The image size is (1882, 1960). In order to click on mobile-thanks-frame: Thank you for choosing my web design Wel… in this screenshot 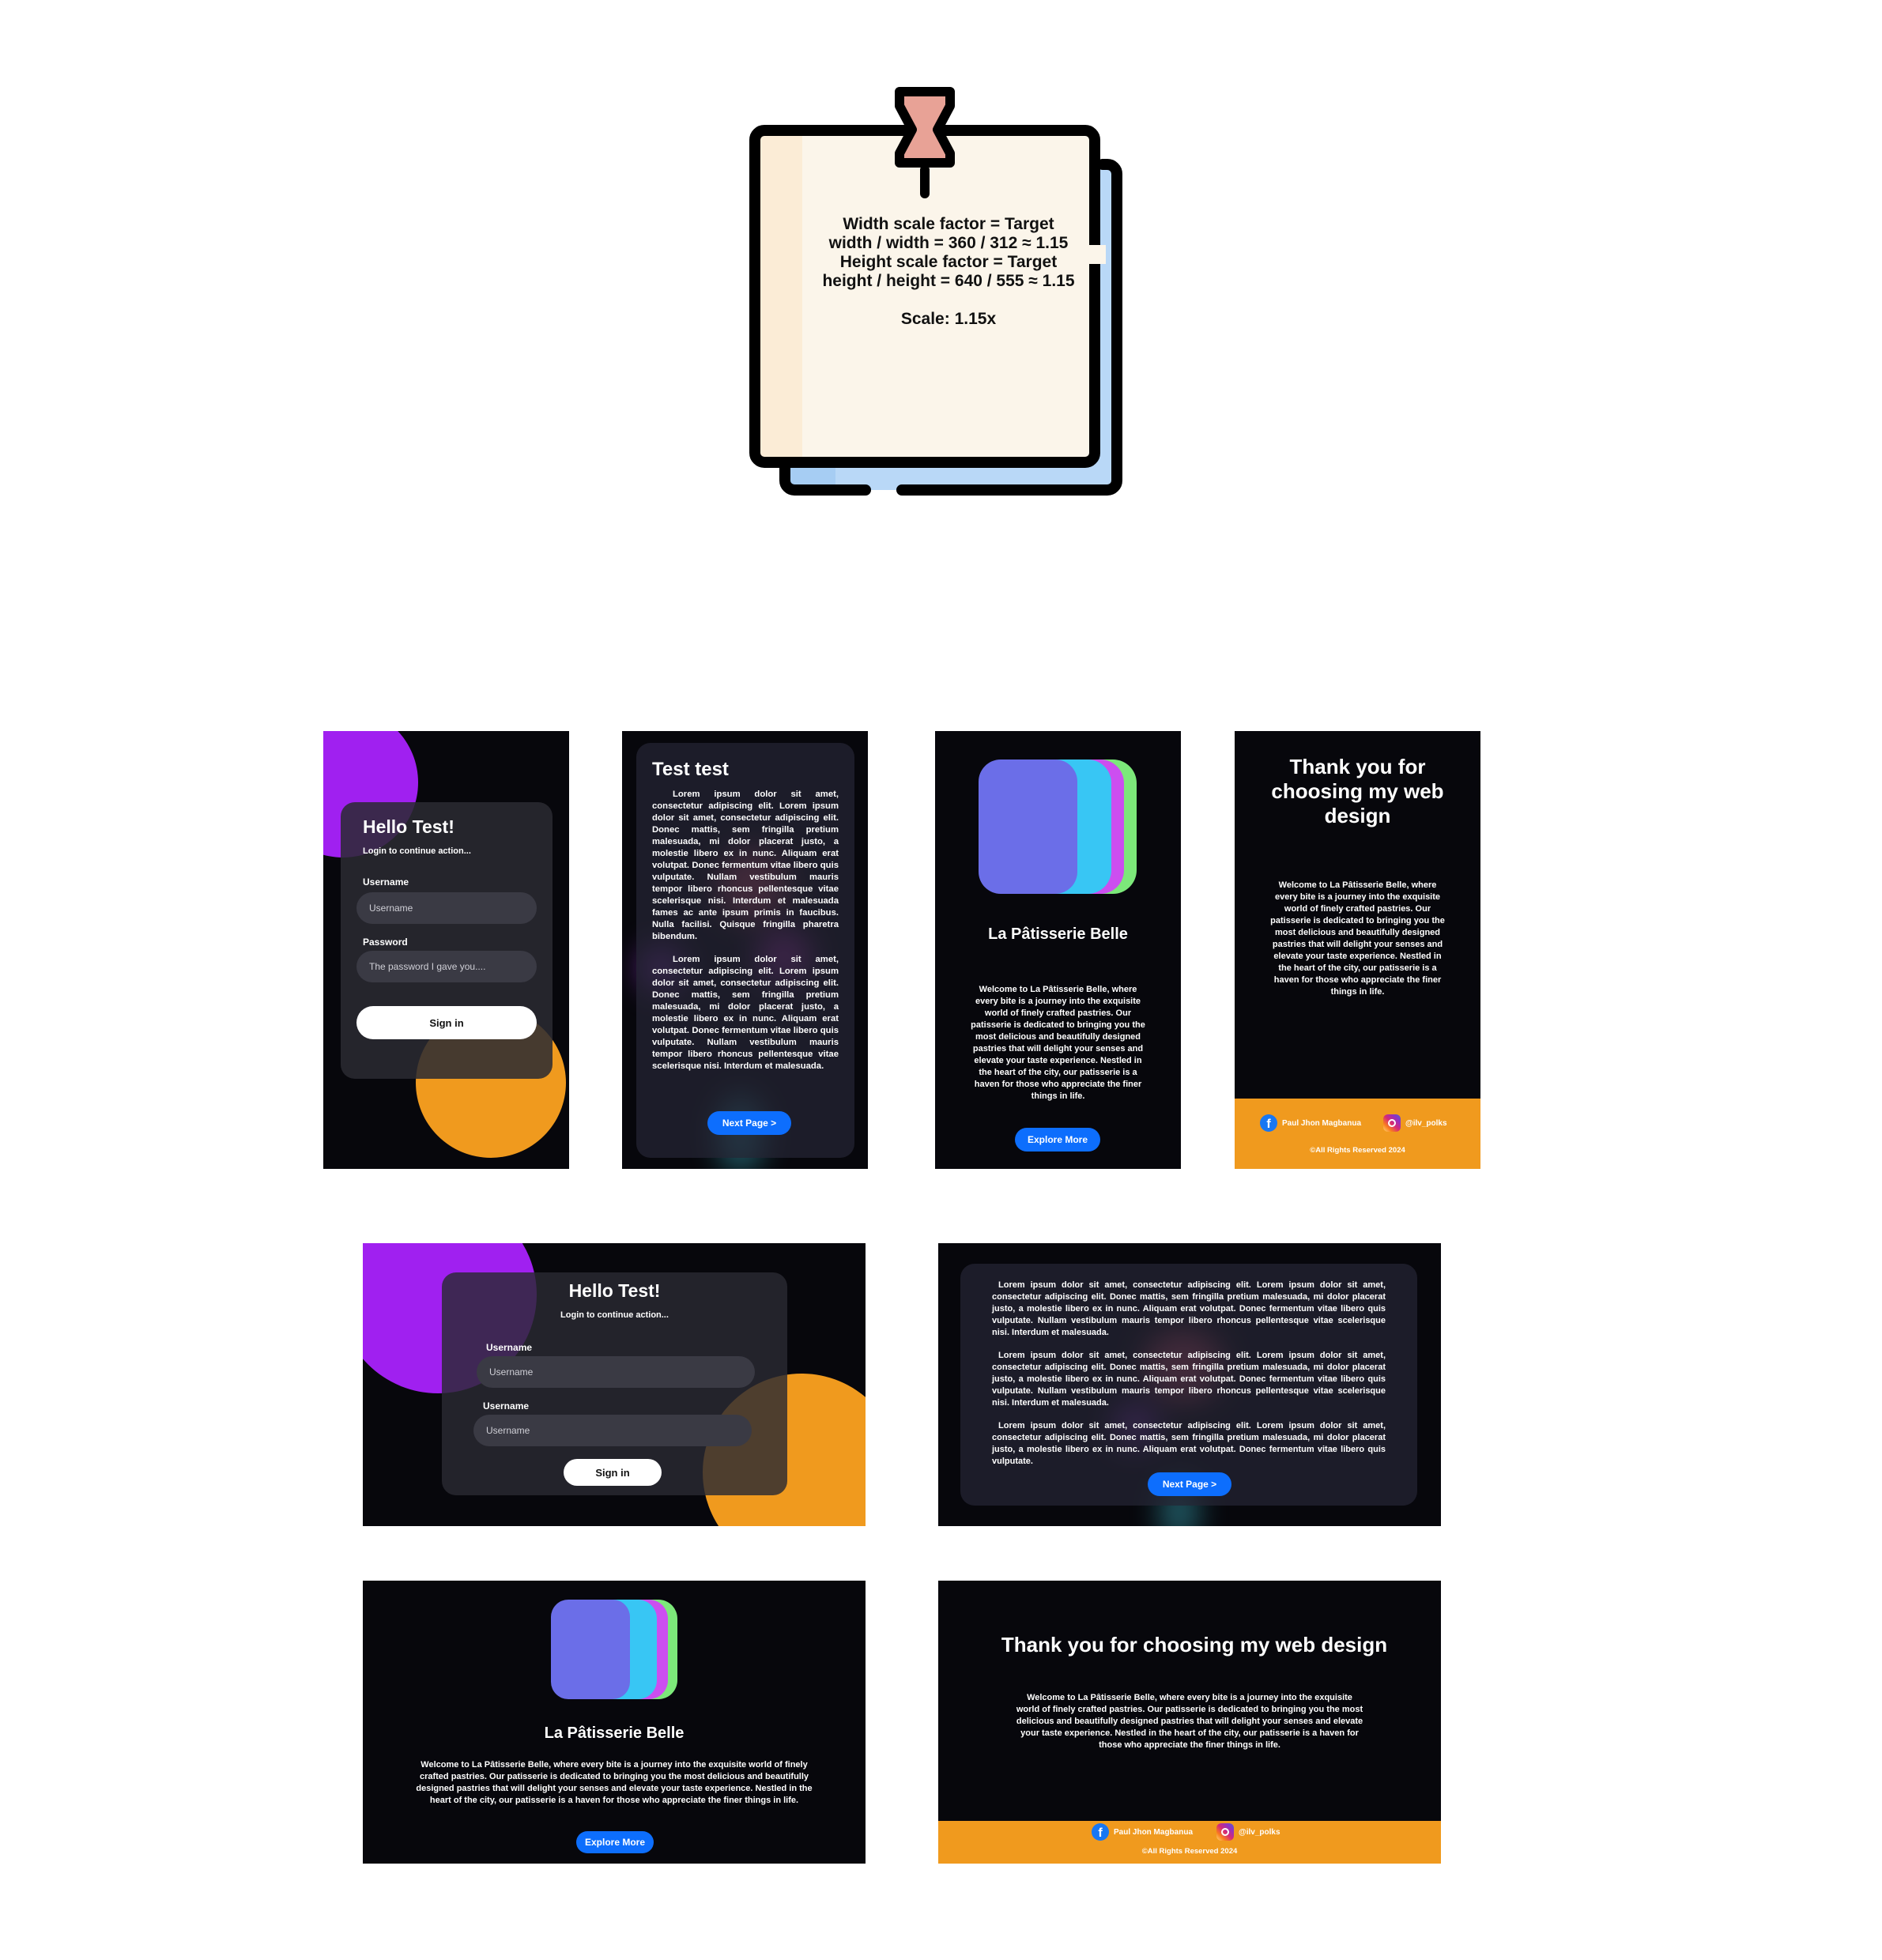, I will do `click(1357, 950)`.